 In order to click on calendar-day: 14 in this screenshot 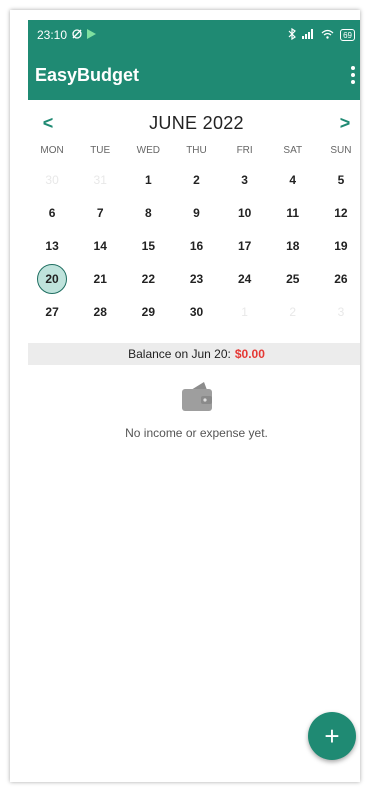, I will do `click(100, 245)`.